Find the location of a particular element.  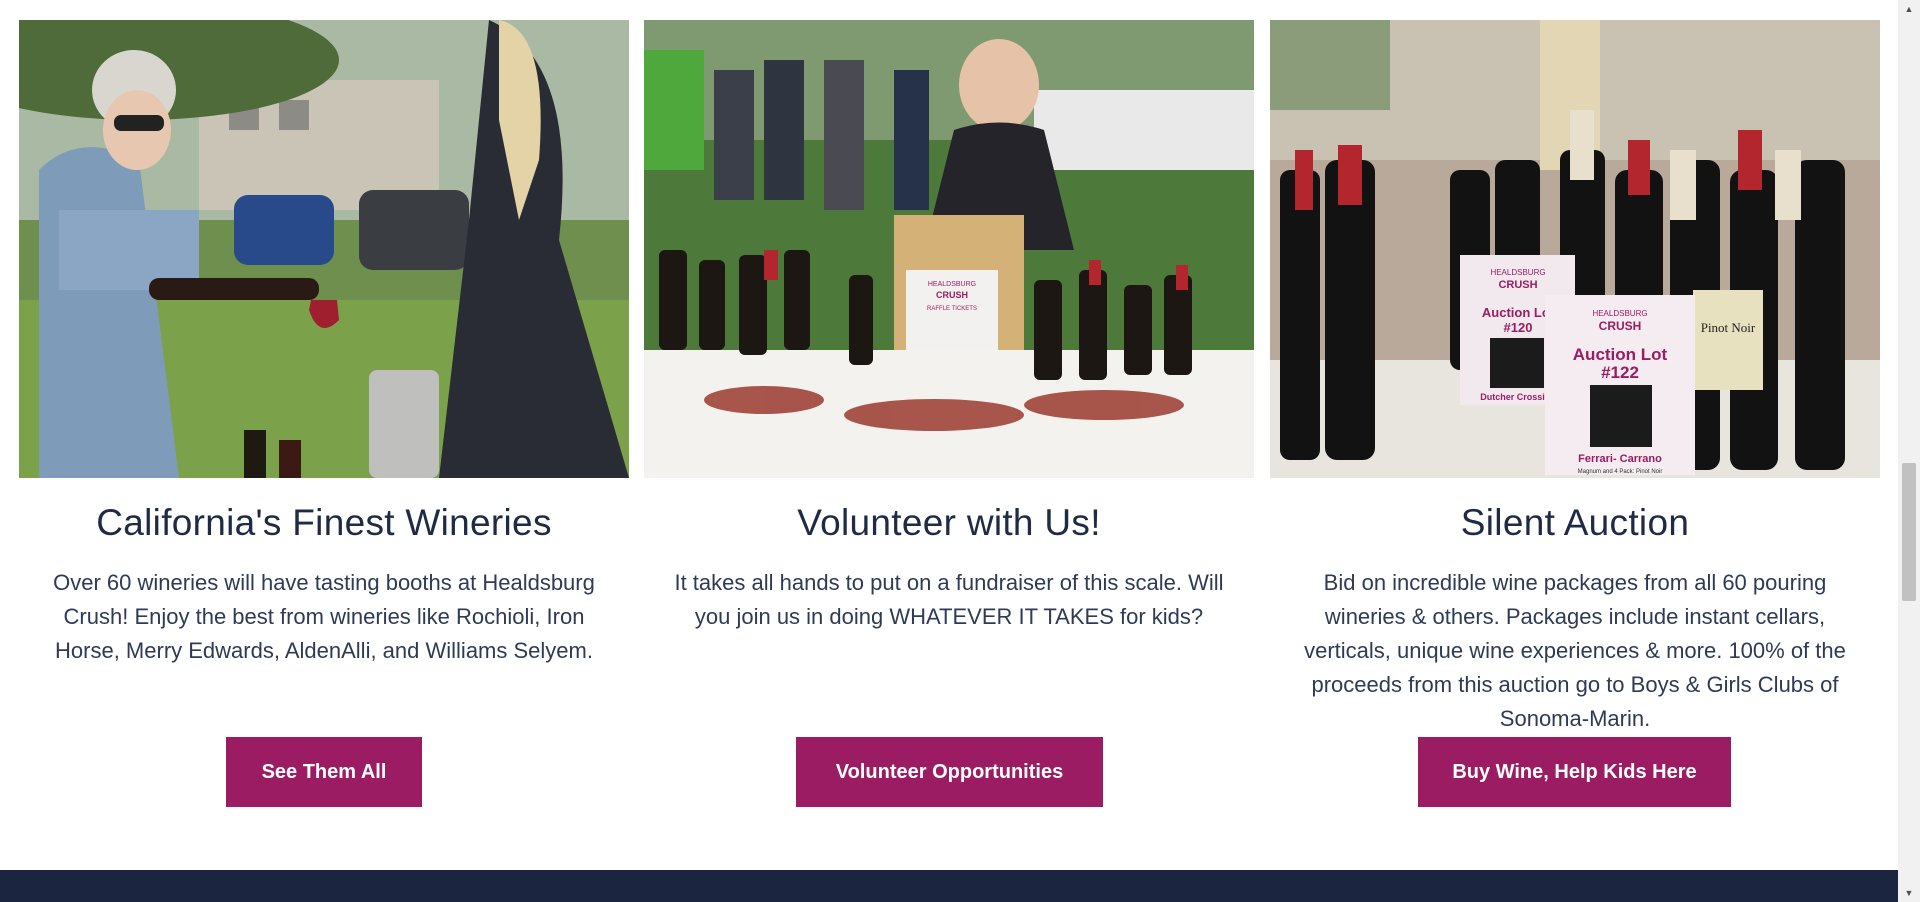

vertical-scrollbar: ▲ ▼ is located at coordinates (1909, 451).